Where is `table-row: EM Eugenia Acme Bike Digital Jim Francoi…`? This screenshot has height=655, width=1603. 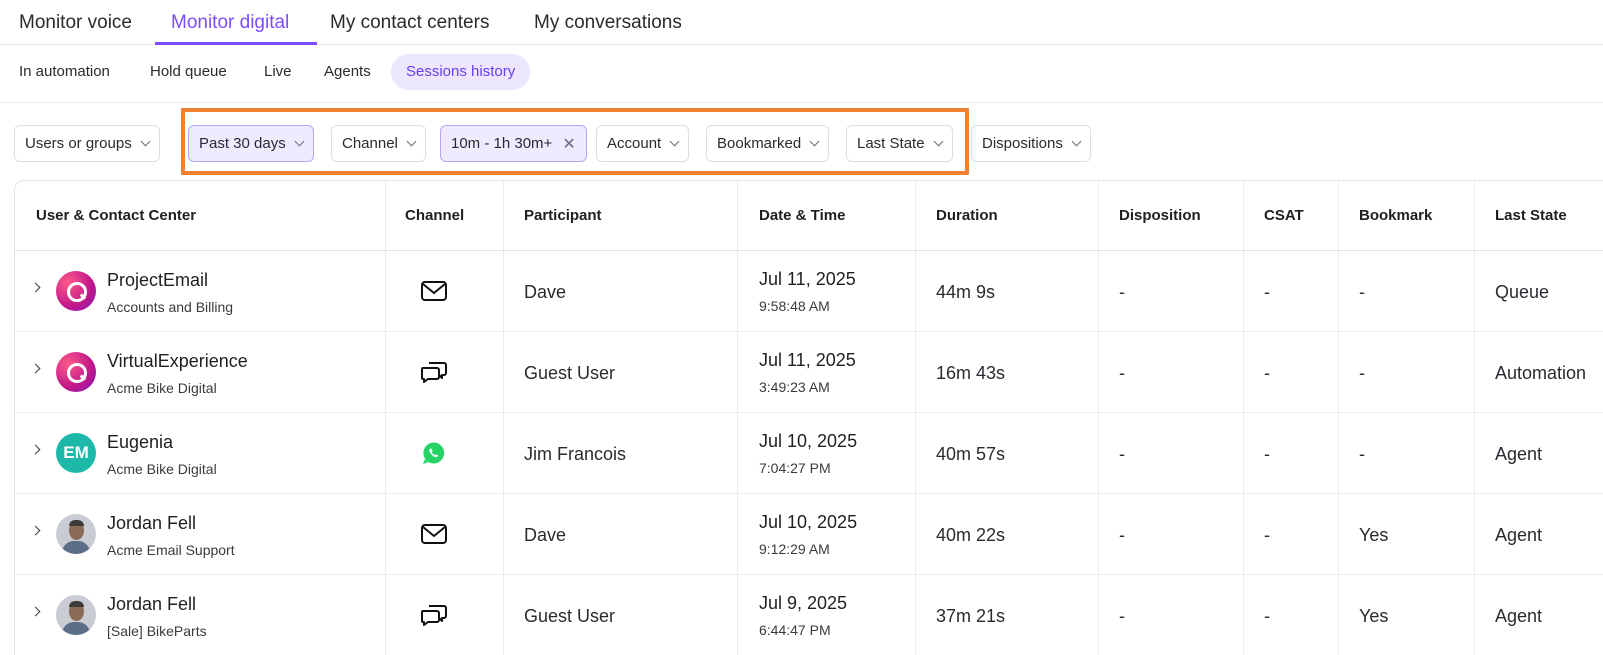 table-row: EM Eugenia Acme Bike Digital Jim Francoi… is located at coordinates (809, 453).